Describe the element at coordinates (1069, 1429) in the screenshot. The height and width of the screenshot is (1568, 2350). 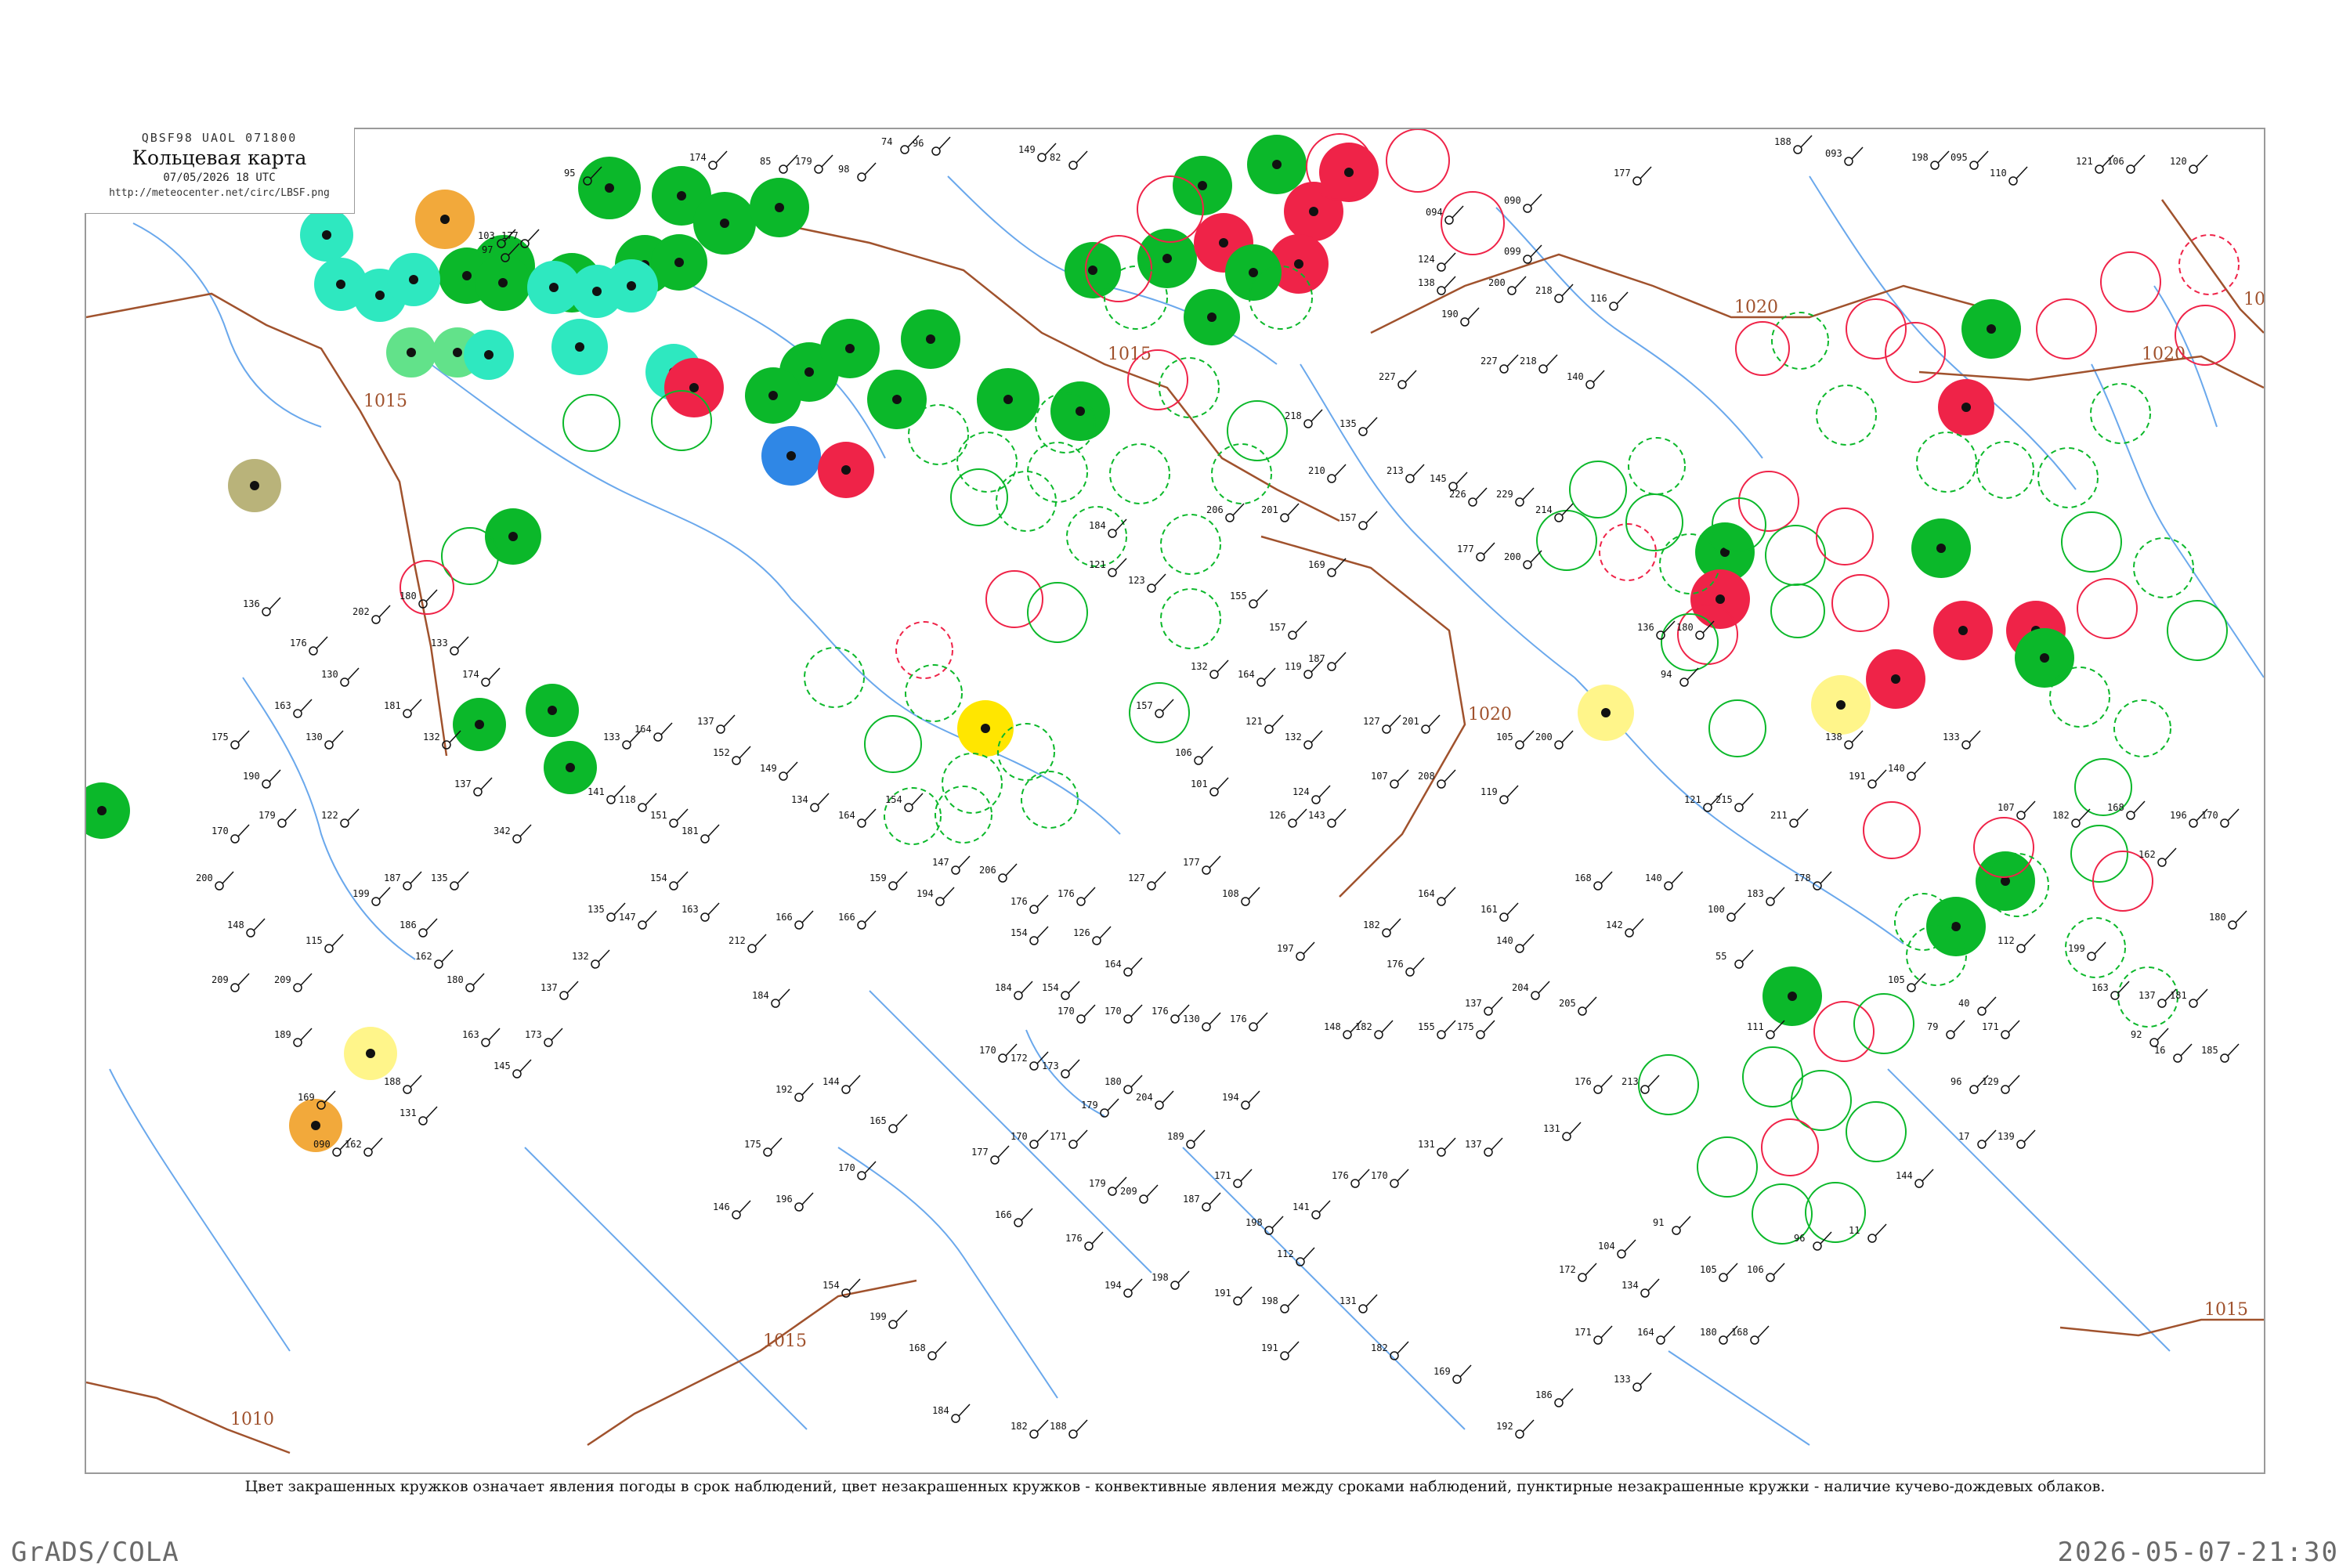
I see `station-plot: 188` at that location.